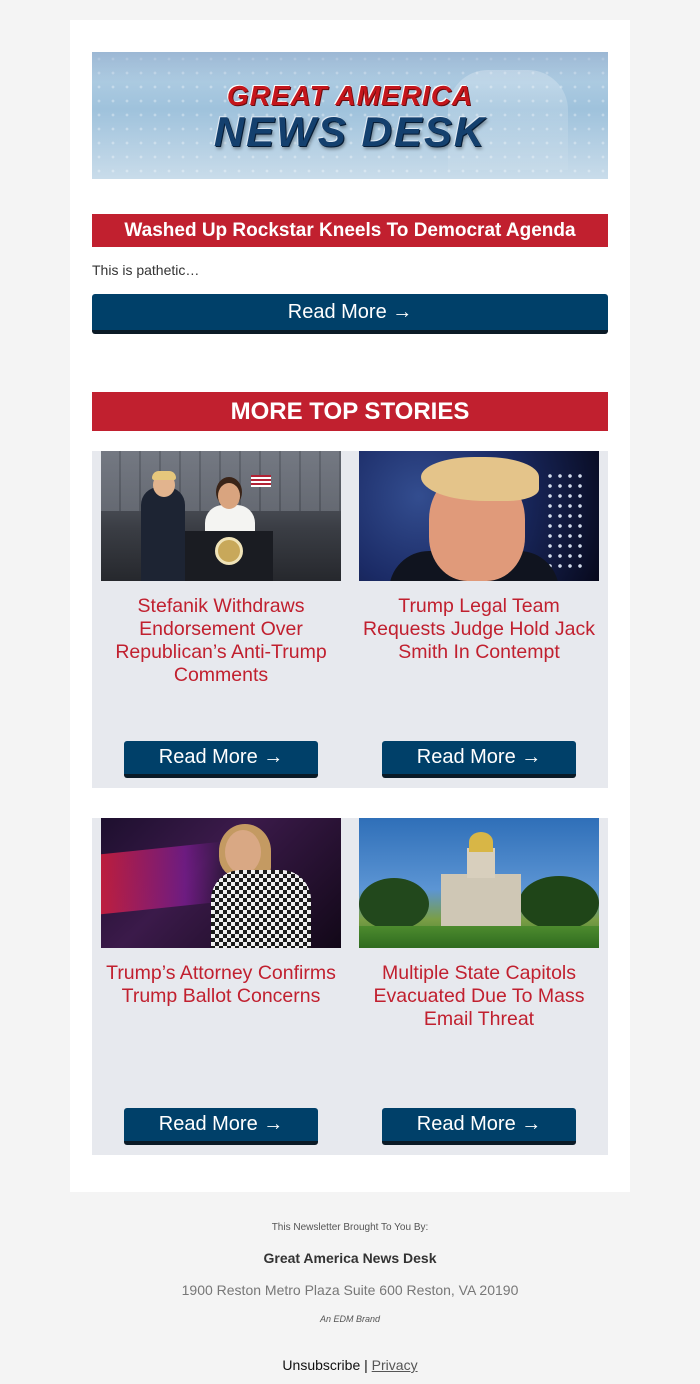 This screenshot has width=700, height=1384. I want to click on footer-publisher-name: Great America News Desk, so click(350, 1258).